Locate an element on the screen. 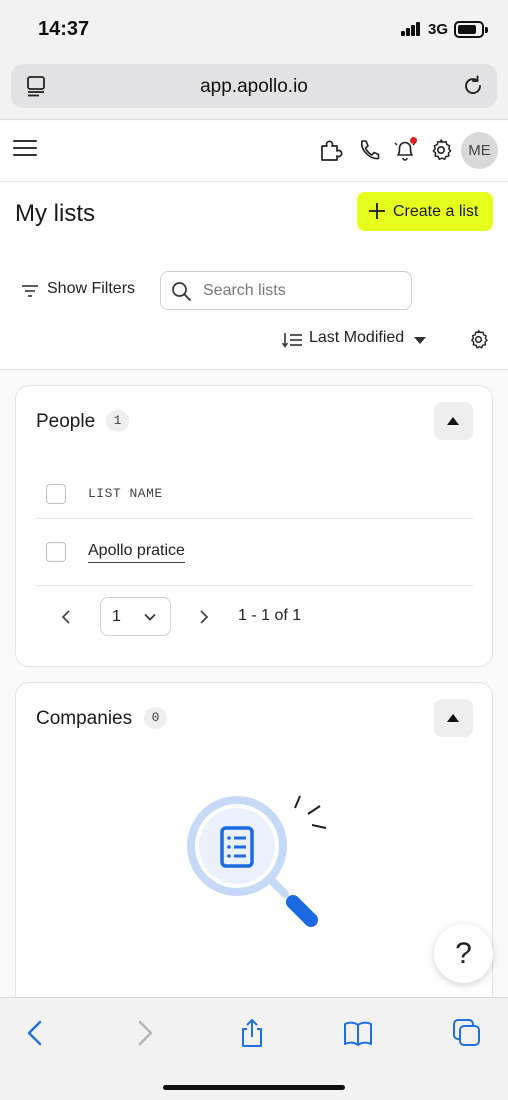 This screenshot has height=1100, width=508. show-filters-button: Show Filters is located at coordinates (78, 291).